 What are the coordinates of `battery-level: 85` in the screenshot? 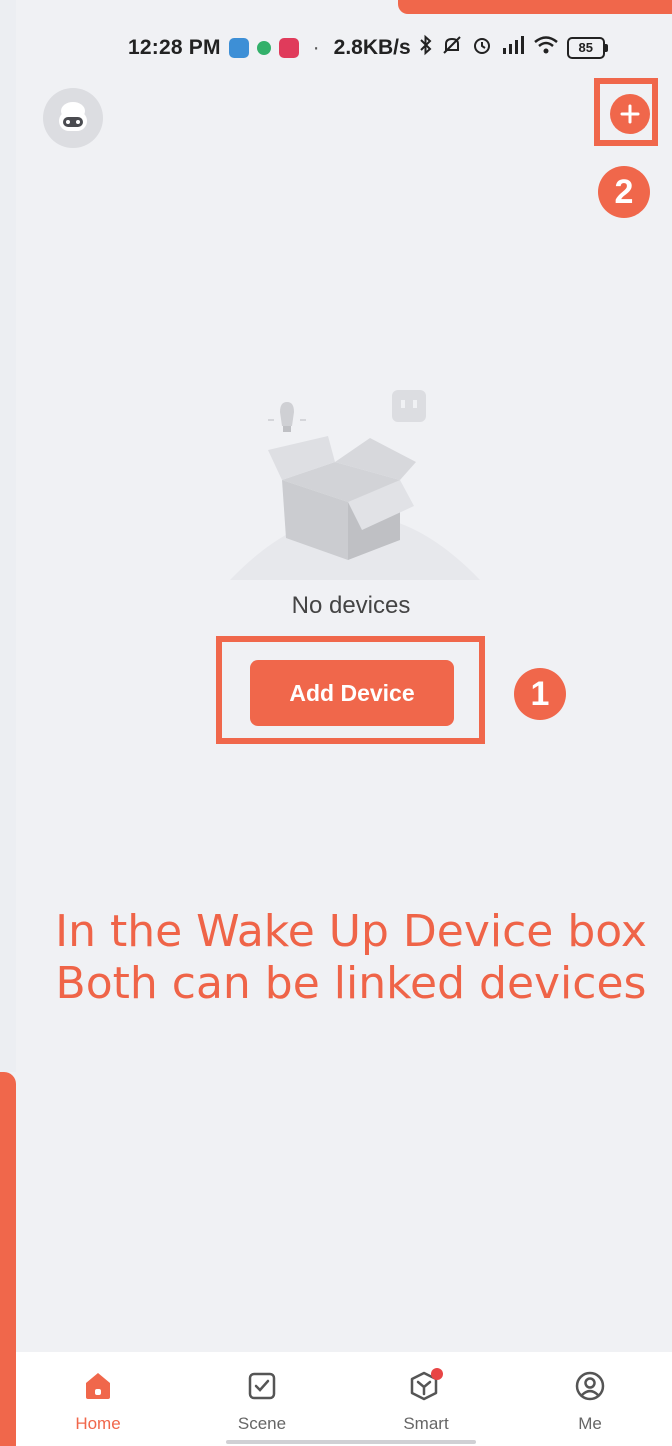 It's located at (585, 48).